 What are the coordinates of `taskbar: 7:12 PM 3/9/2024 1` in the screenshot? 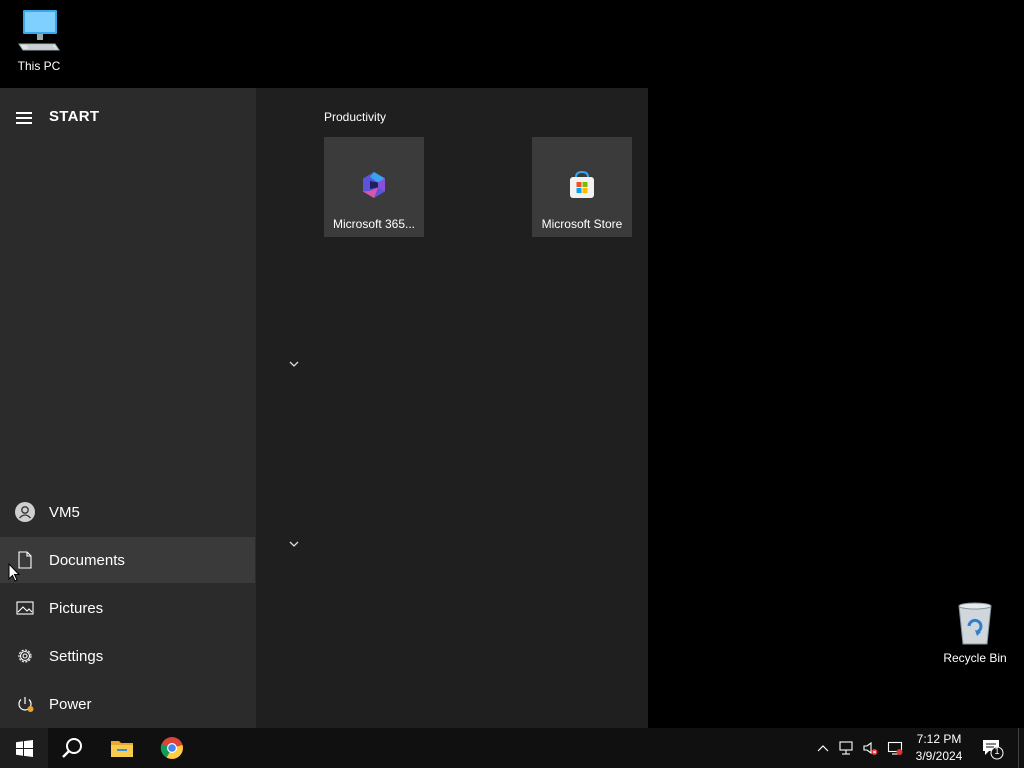 It's located at (512, 748).